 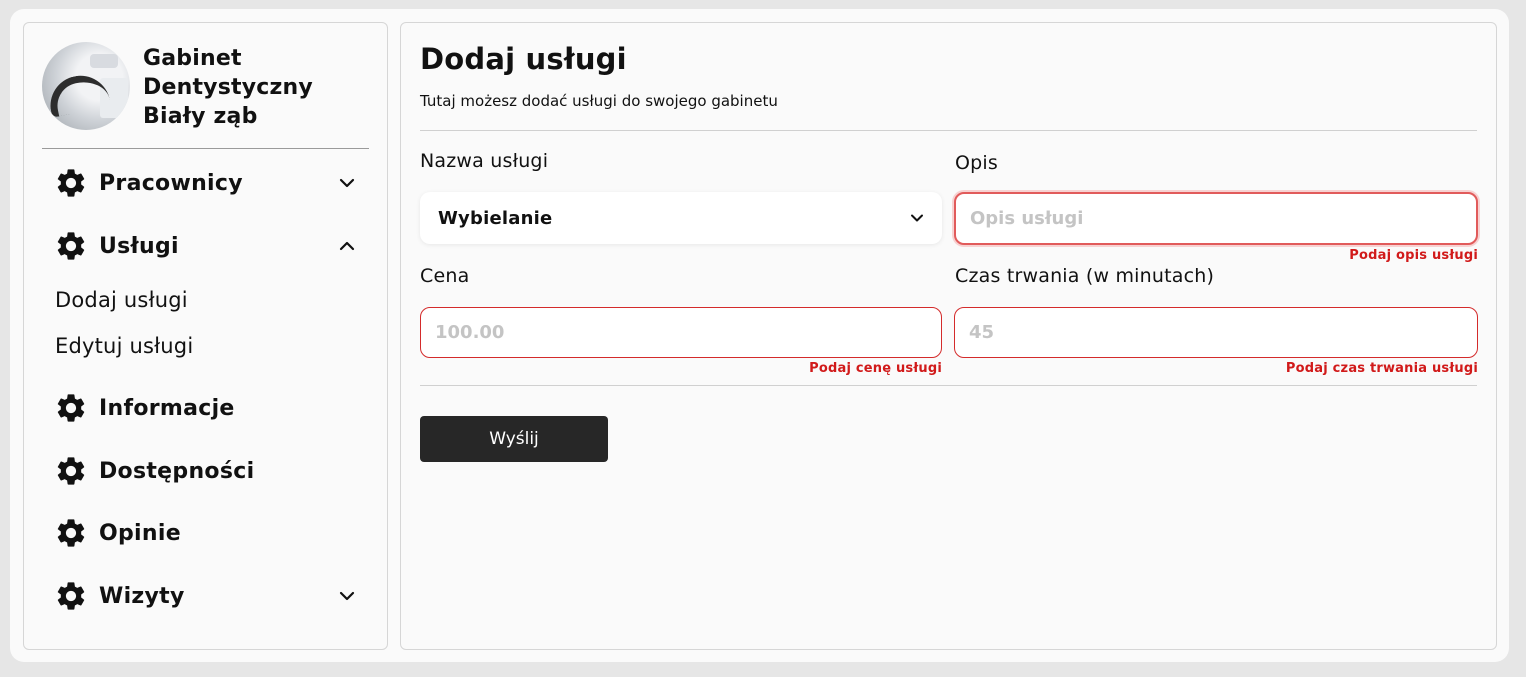 What do you see at coordinates (205, 148) in the screenshot?
I see `sidebar-divider` at bounding box center [205, 148].